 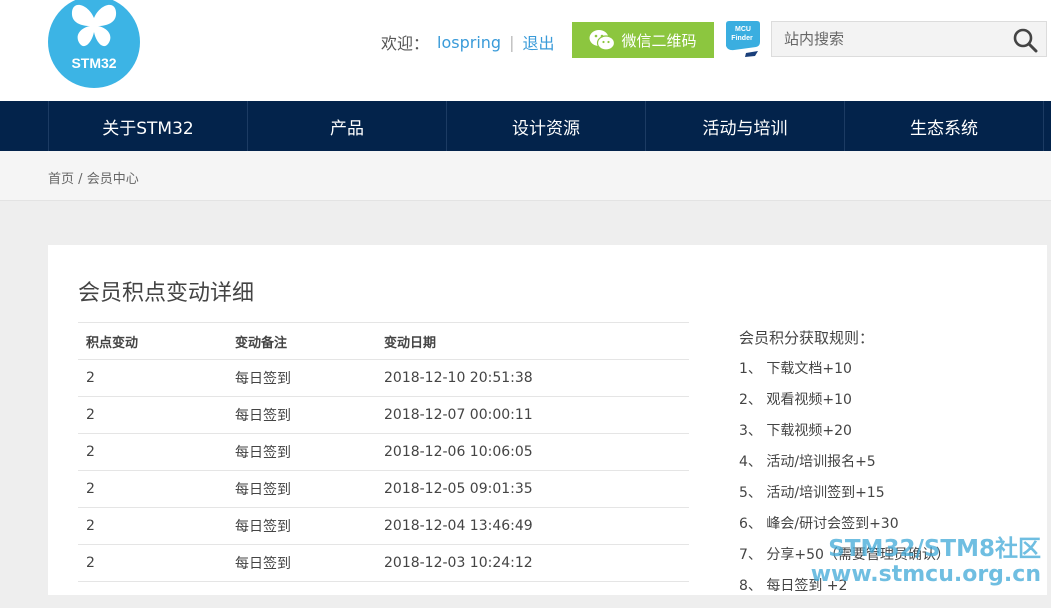 What do you see at coordinates (795, 369) in the screenshot?
I see `rule-item: 1、 下载文档+10` at bounding box center [795, 369].